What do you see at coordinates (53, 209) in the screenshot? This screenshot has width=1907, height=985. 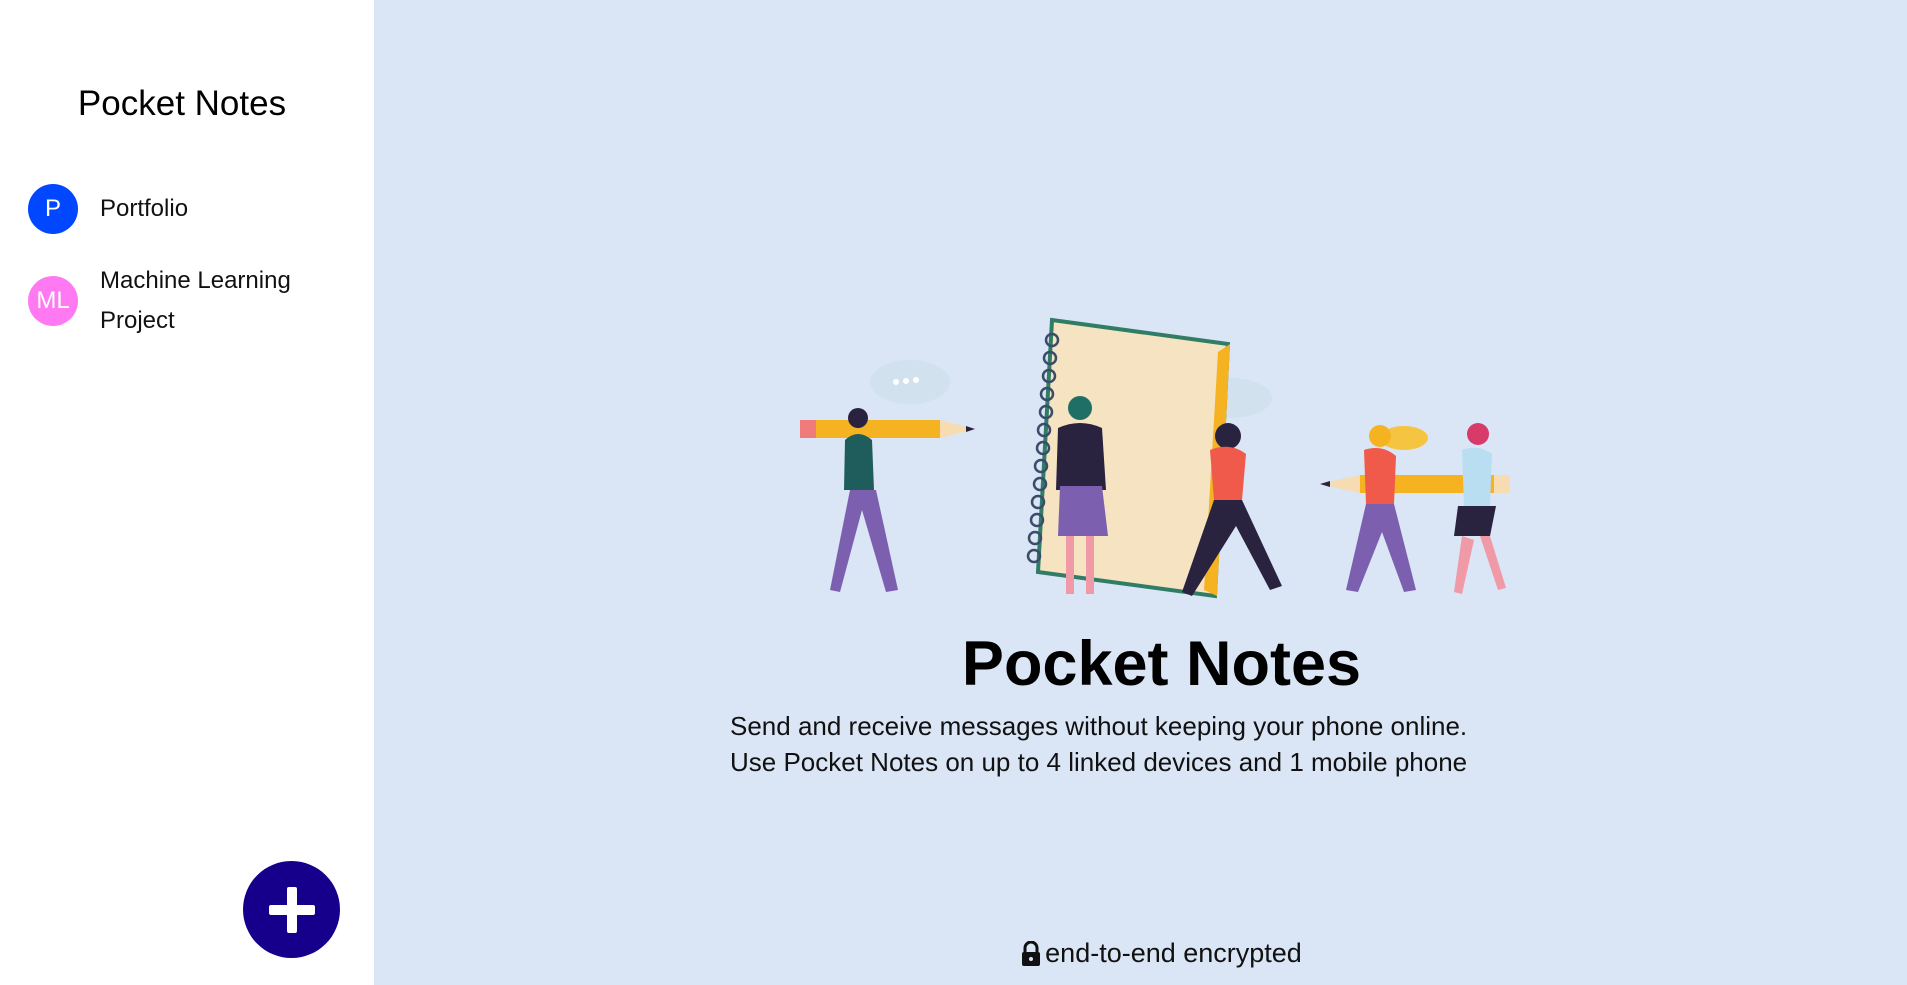 I see `group-avatar: P` at bounding box center [53, 209].